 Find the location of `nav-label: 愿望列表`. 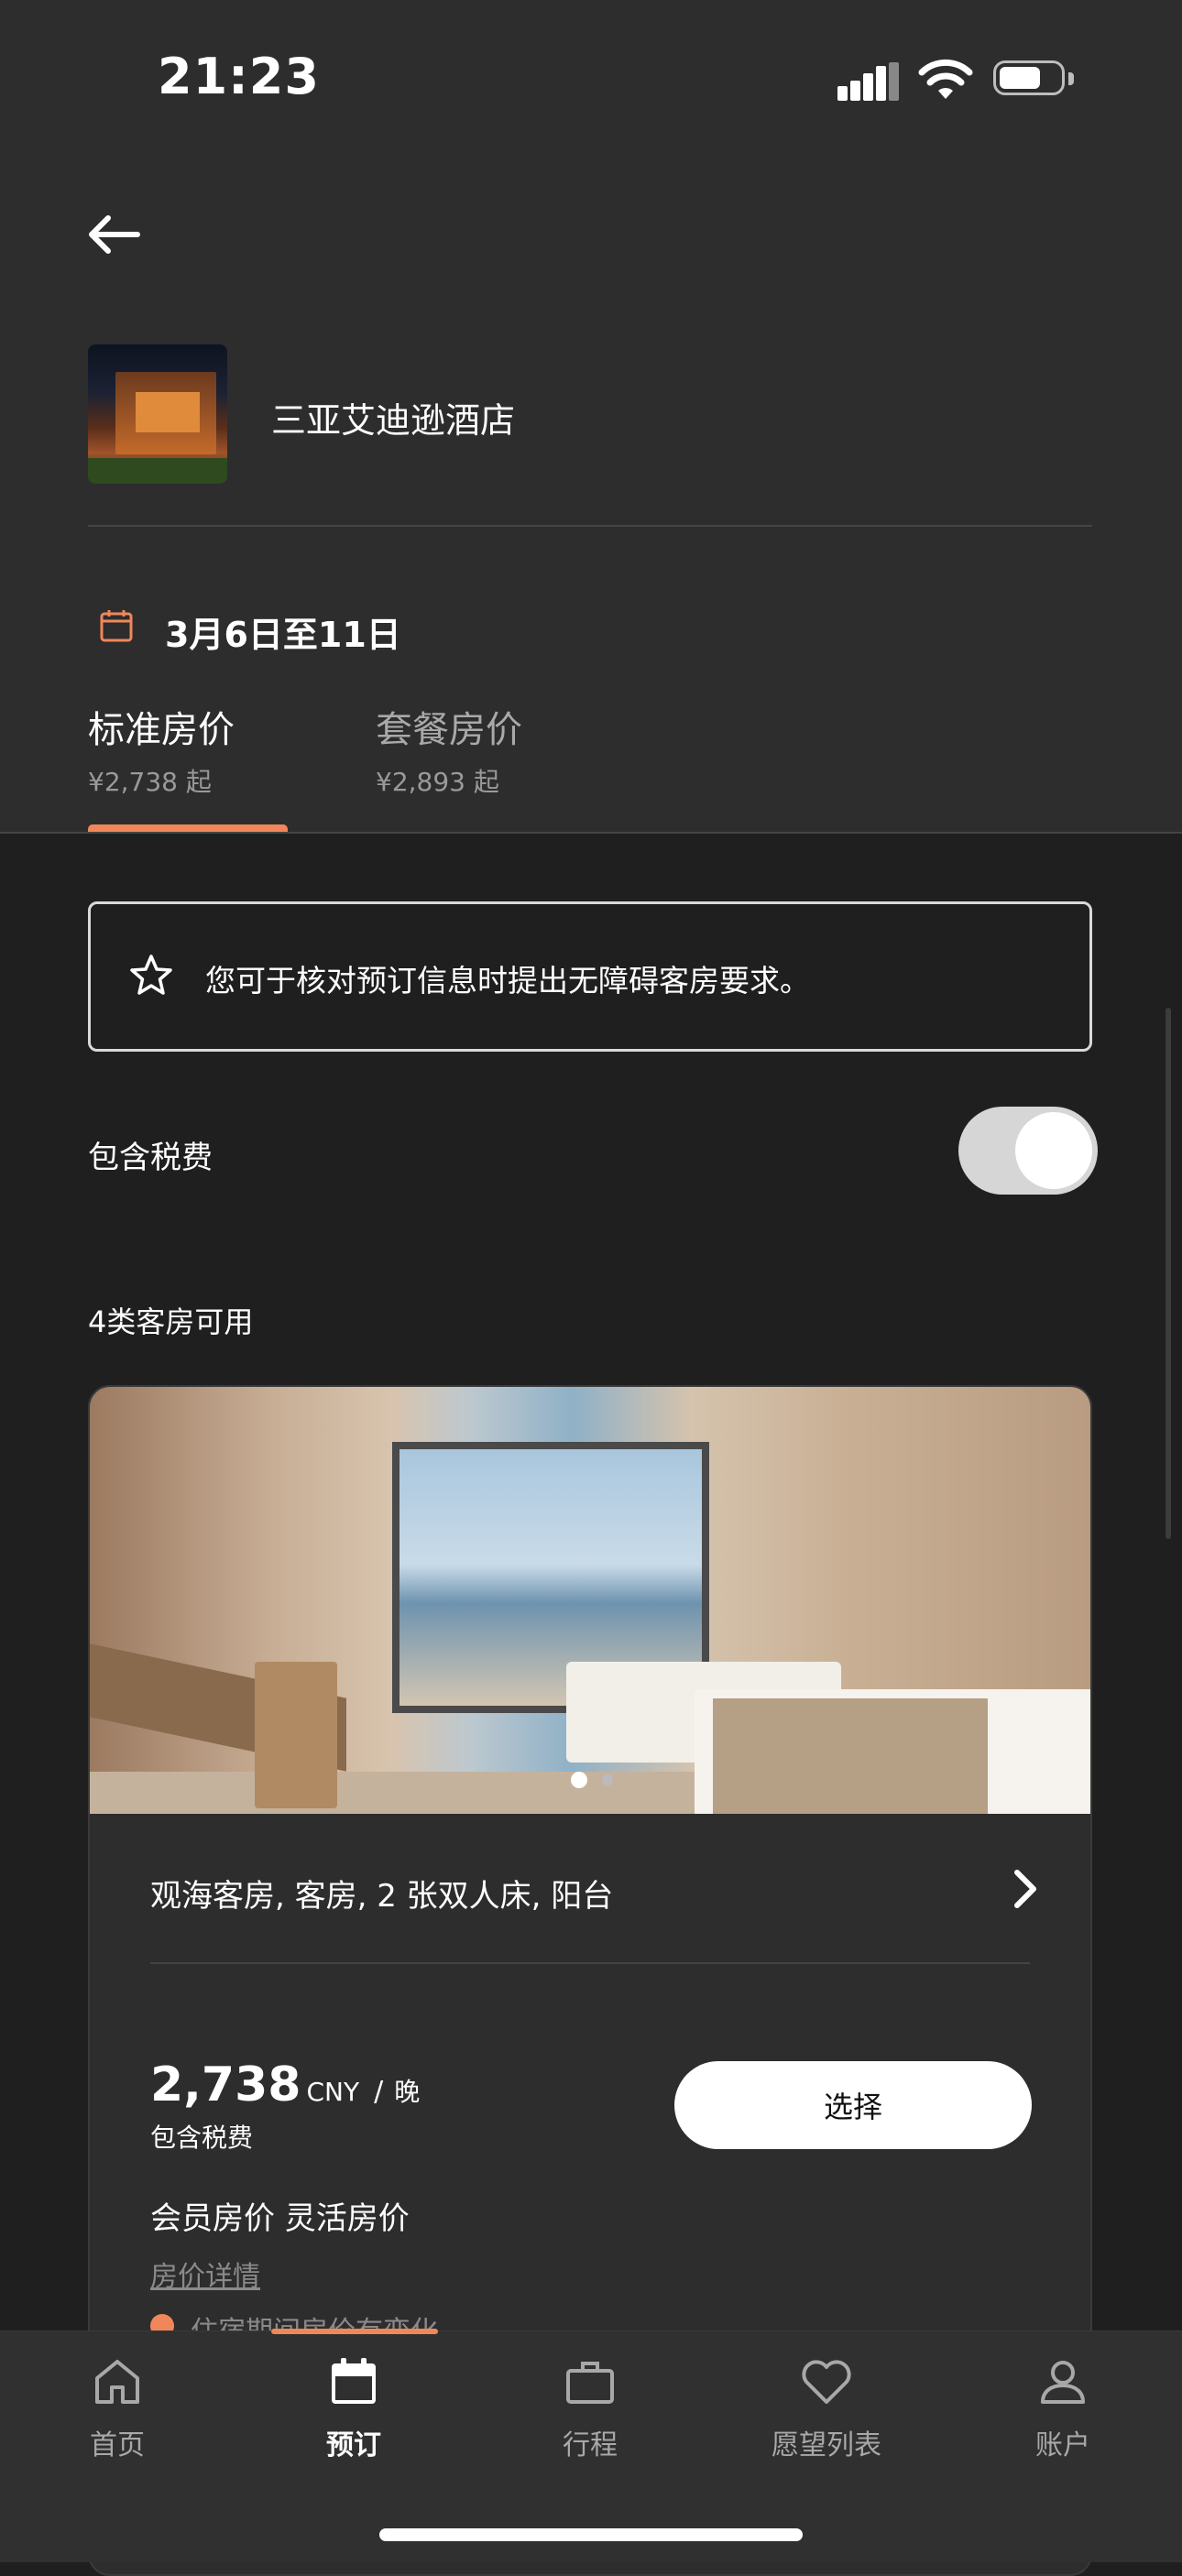

nav-label: 愿望列表 is located at coordinates (826, 2445).